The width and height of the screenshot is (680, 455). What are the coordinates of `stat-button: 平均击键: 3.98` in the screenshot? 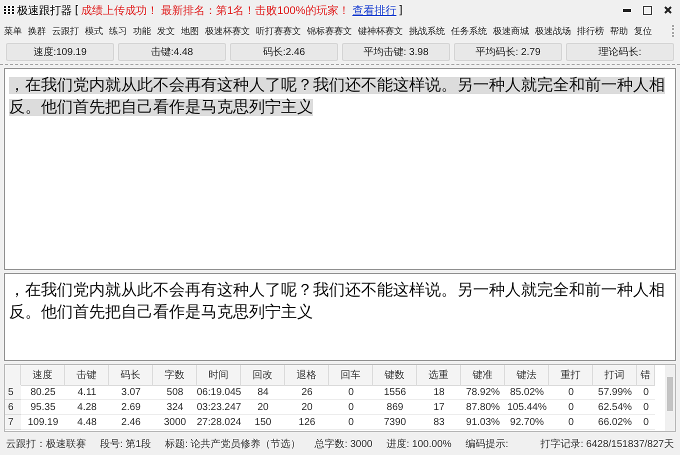 It's located at (396, 52).